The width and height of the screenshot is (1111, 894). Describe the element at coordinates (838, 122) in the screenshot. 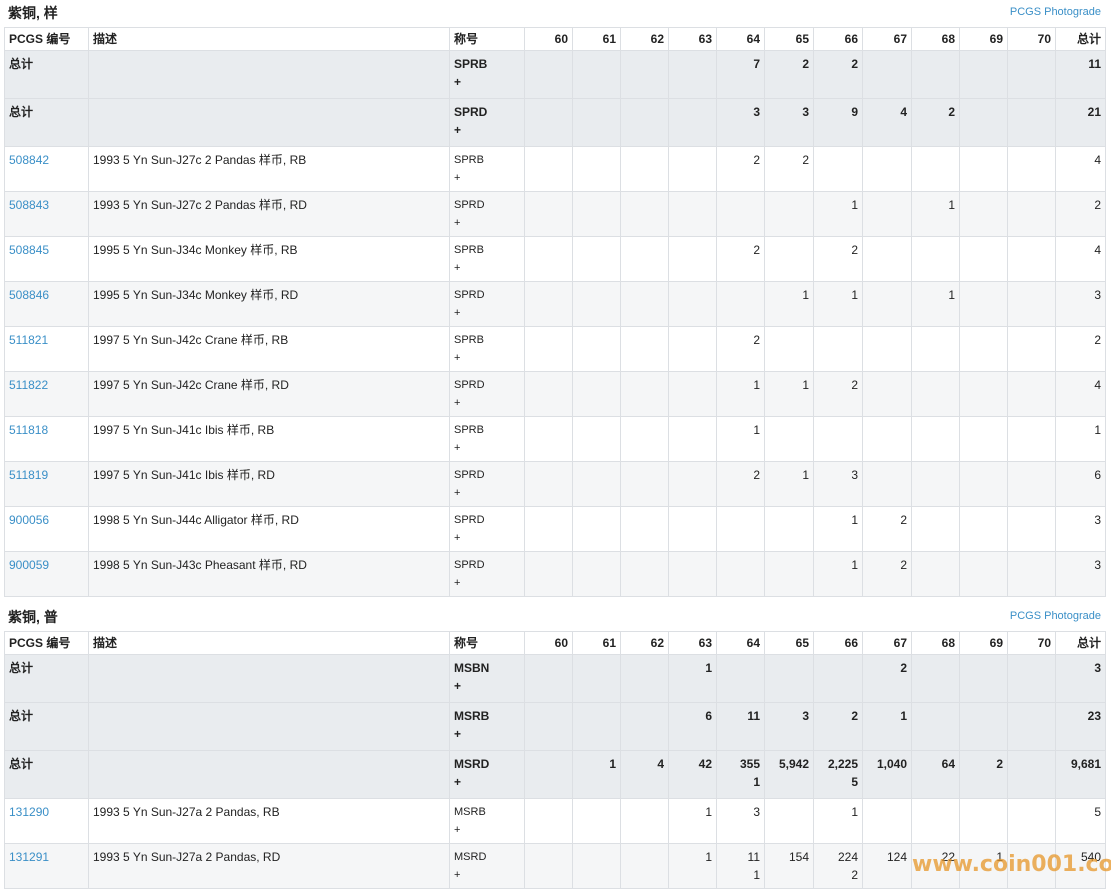

I see `grade-count-cell: 9` at that location.